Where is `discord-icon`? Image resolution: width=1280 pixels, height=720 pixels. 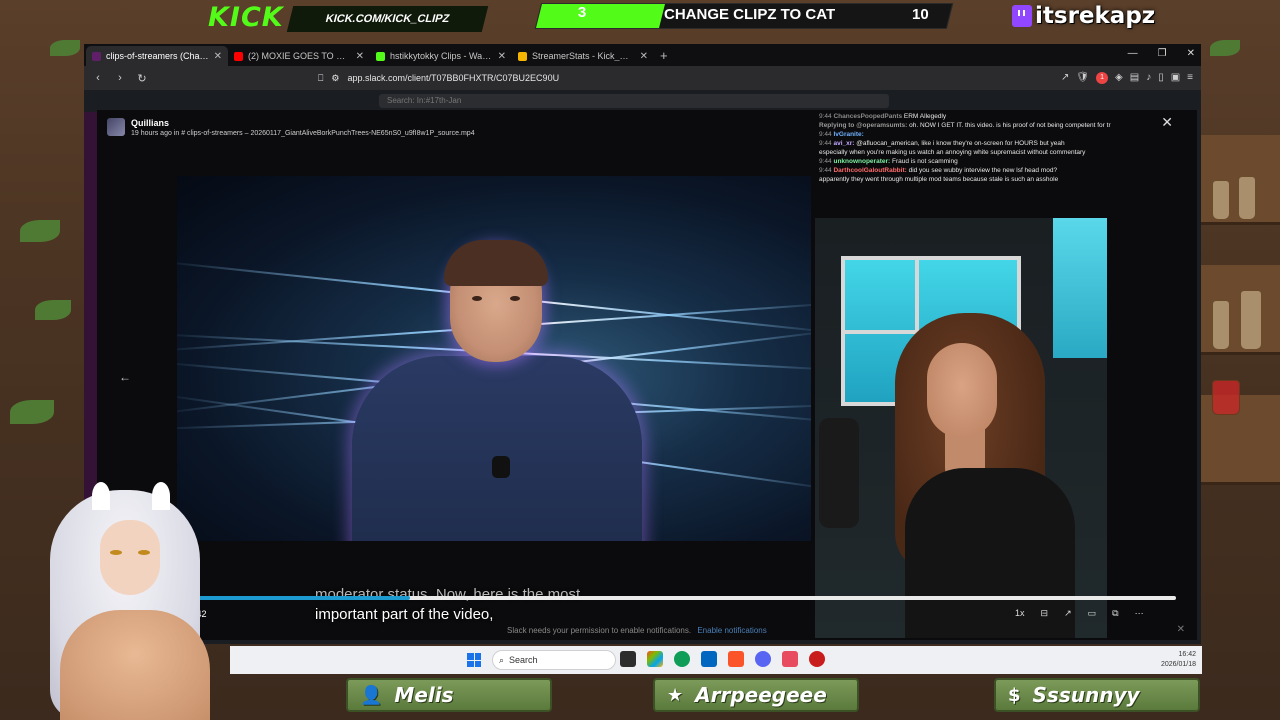 discord-icon is located at coordinates (763, 659).